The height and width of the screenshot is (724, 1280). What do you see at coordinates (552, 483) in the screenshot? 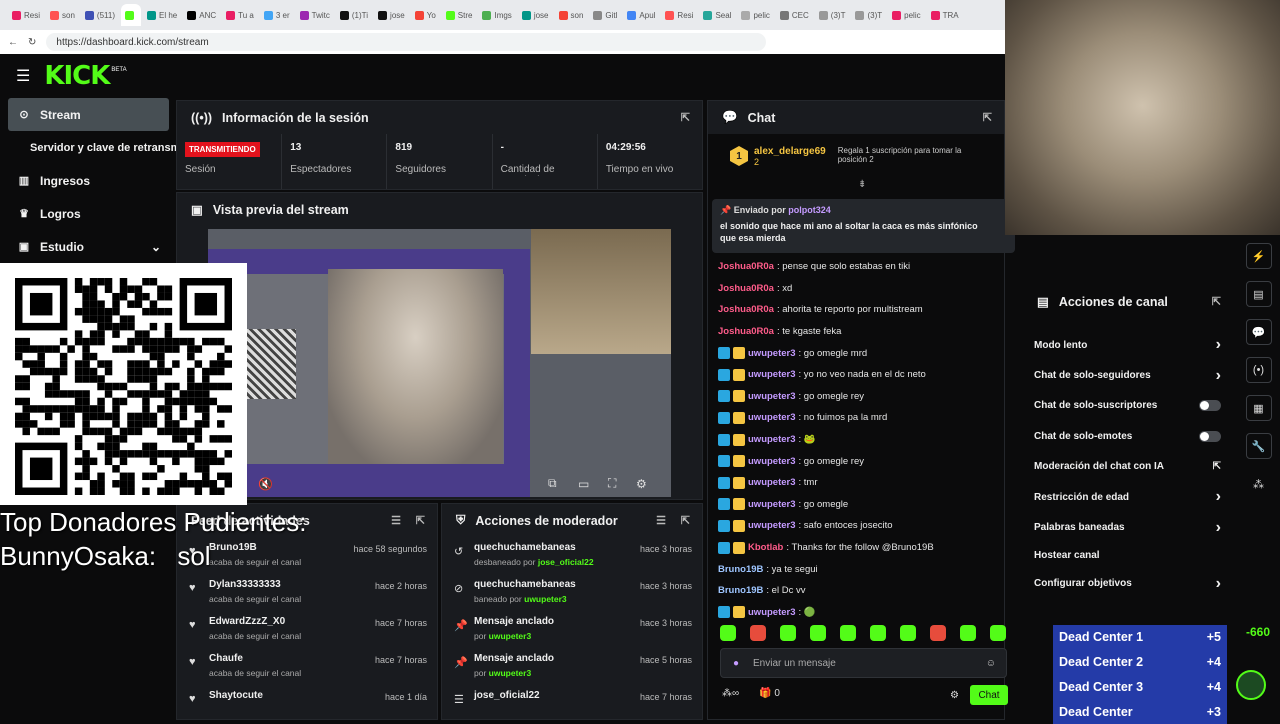
I see `pip-icon: ⧉` at bounding box center [552, 483].